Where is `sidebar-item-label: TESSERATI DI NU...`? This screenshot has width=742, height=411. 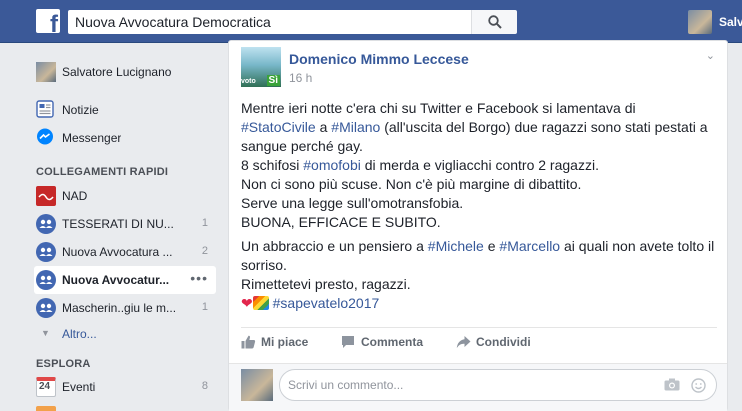
sidebar-item-label: TESSERATI DI NU... is located at coordinates (118, 224).